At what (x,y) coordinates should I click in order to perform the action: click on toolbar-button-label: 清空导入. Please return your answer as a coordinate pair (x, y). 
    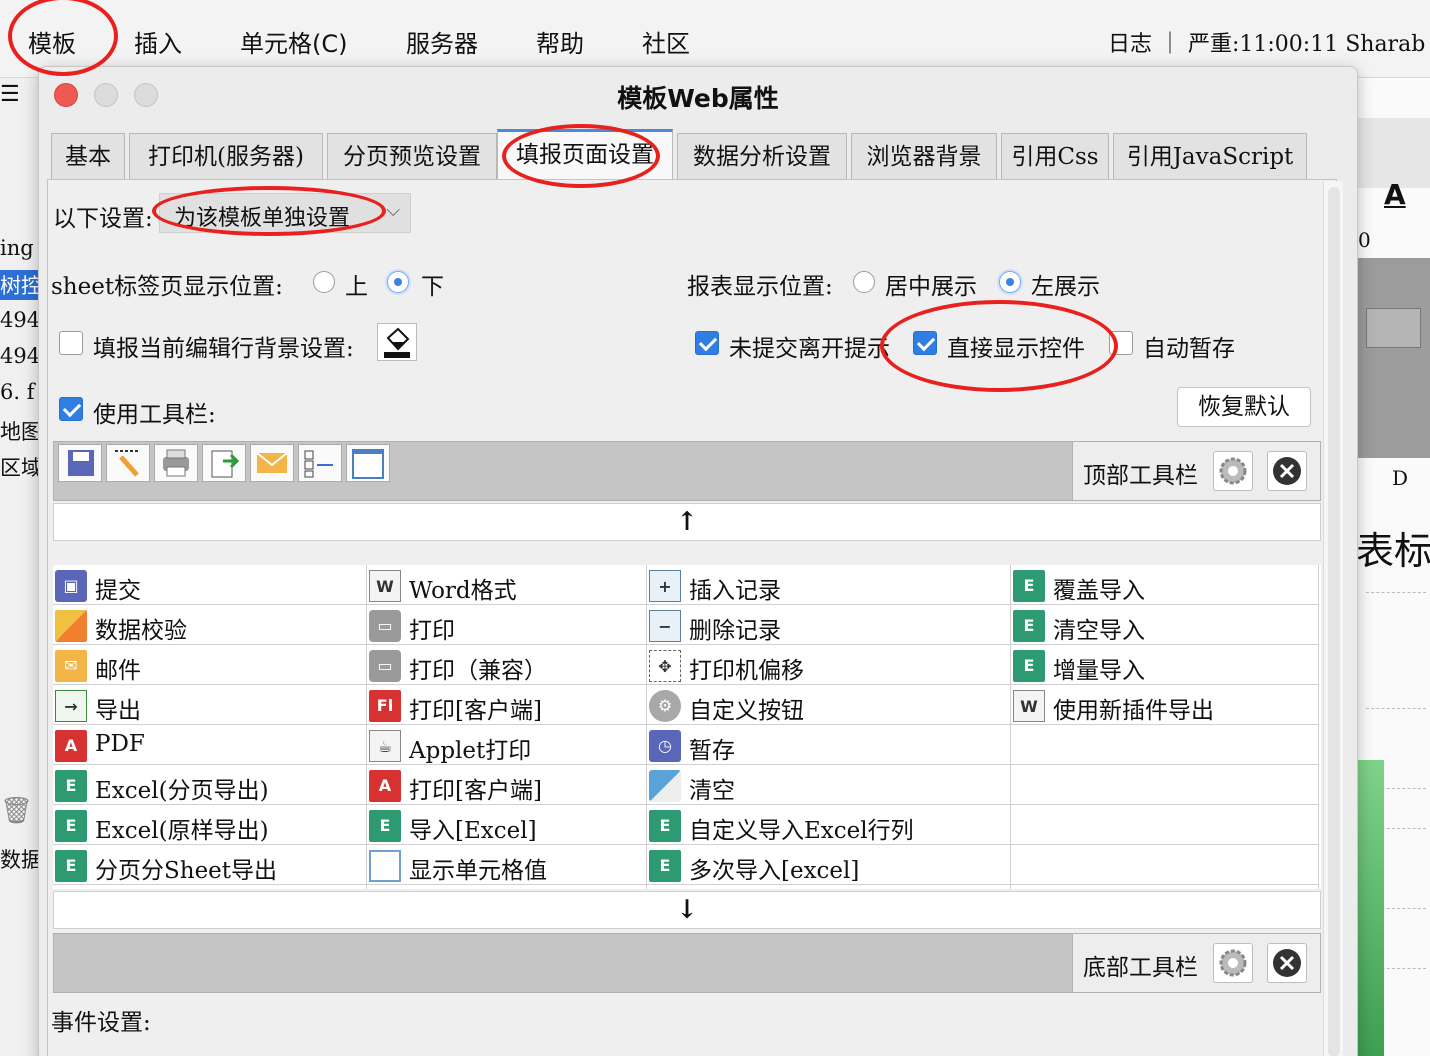
    Looking at the image, I should click on (1099, 631).